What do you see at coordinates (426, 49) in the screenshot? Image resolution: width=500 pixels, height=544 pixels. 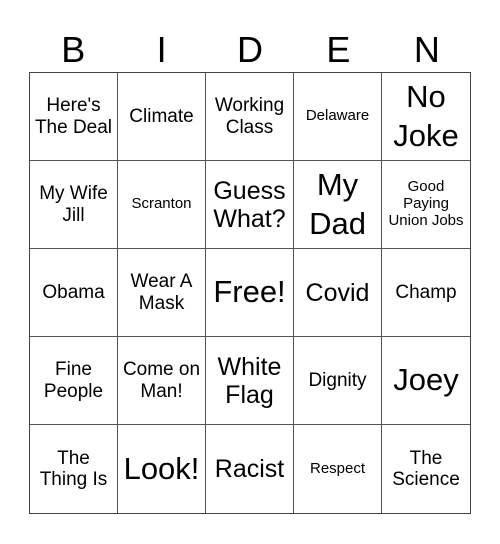 I see `header-letter-n: N` at bounding box center [426, 49].